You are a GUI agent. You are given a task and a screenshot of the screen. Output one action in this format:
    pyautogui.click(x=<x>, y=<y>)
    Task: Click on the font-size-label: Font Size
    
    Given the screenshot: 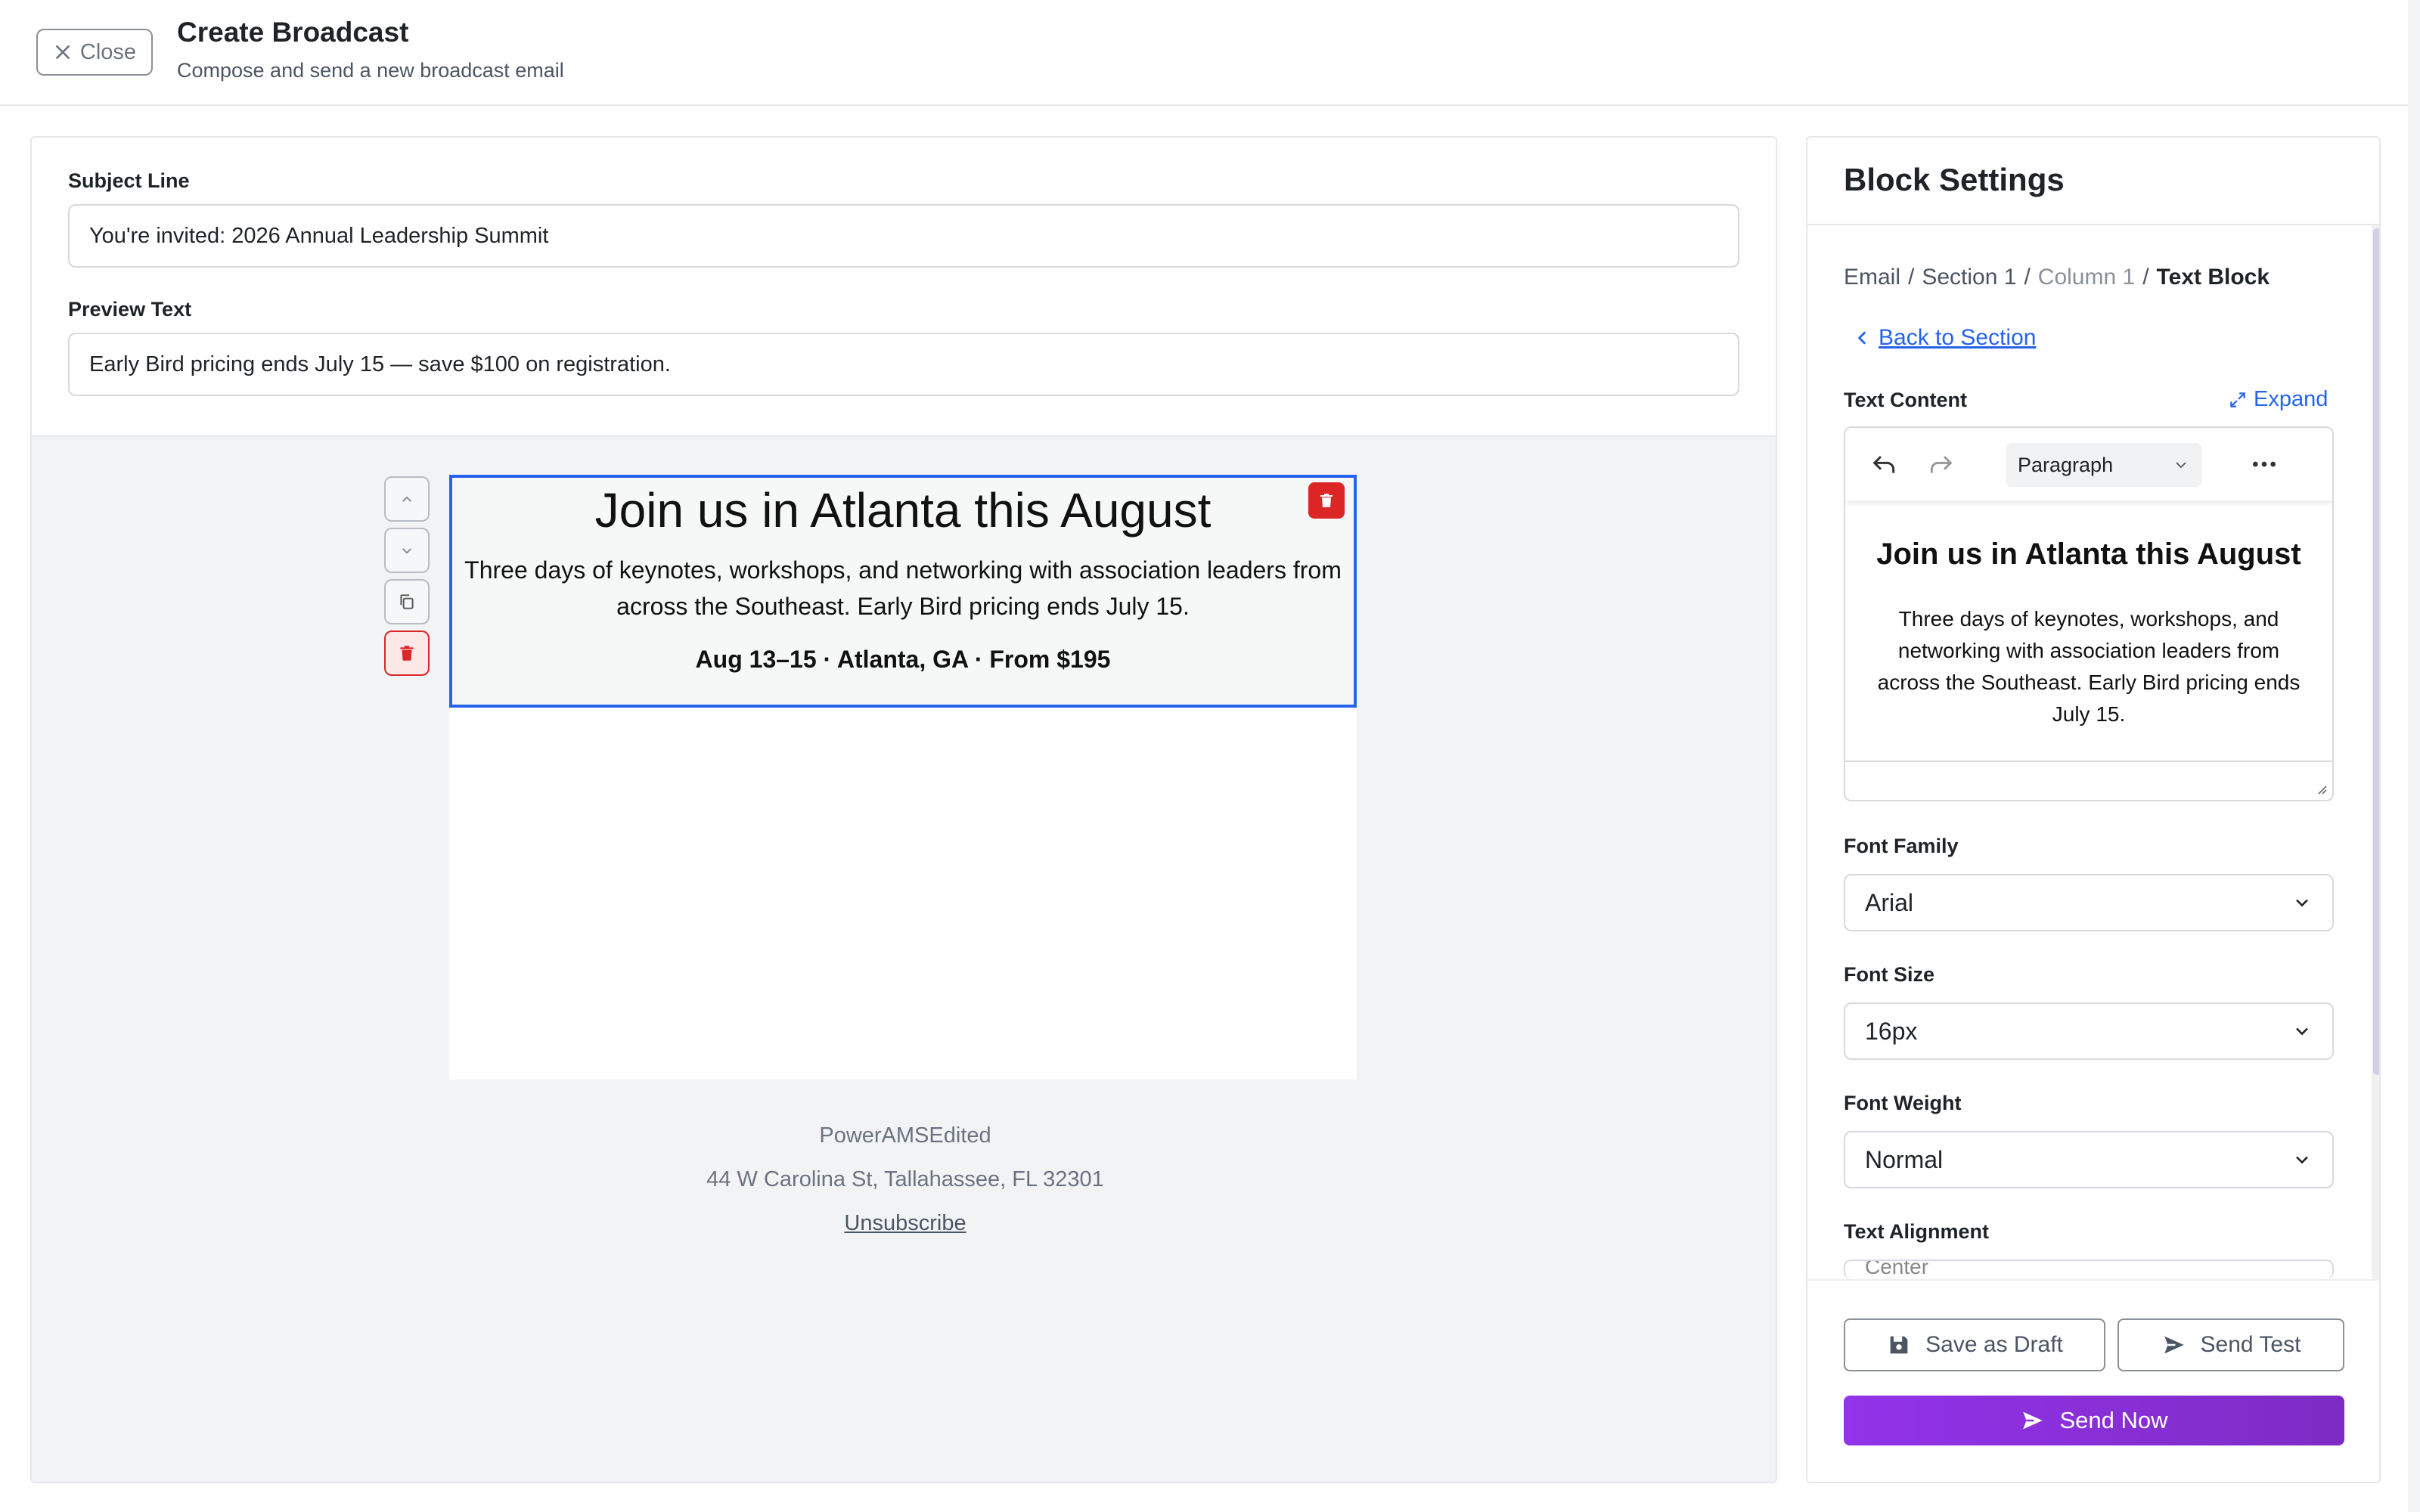 What is the action you would take?
    pyautogui.click(x=1889, y=975)
    